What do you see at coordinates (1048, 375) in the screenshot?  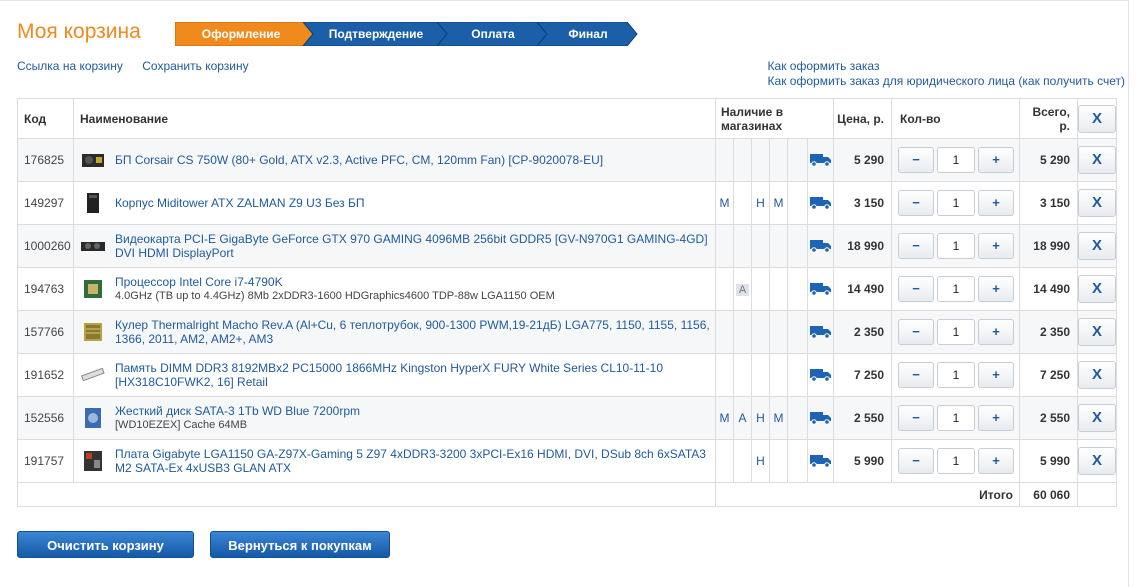 I see `item-total: 7 250` at bounding box center [1048, 375].